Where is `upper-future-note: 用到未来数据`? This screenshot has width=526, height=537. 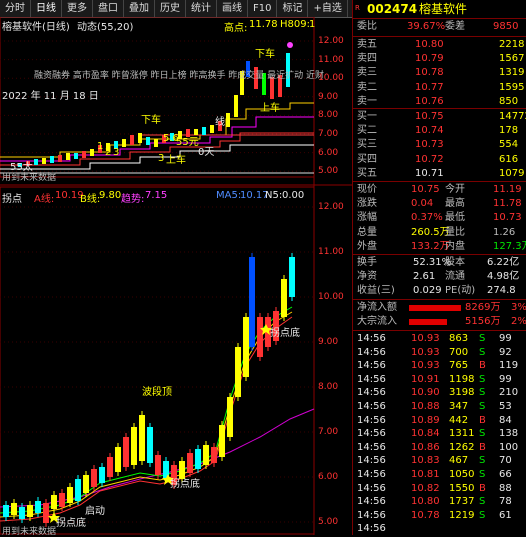
upper-future-note: 用到未来数据 is located at coordinates (29, 178).